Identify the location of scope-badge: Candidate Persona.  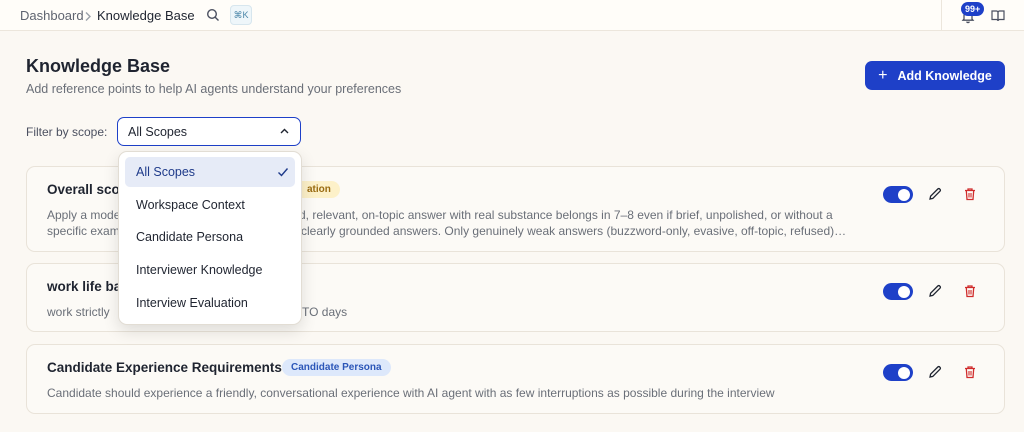
(336, 367).